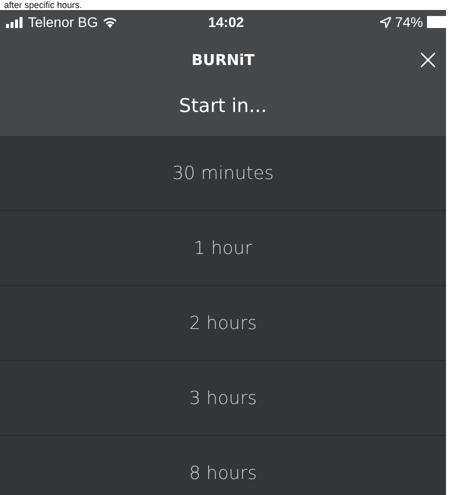 This screenshot has height=495, width=450. Describe the element at coordinates (436, 22) in the screenshot. I see `battery-icon` at that location.